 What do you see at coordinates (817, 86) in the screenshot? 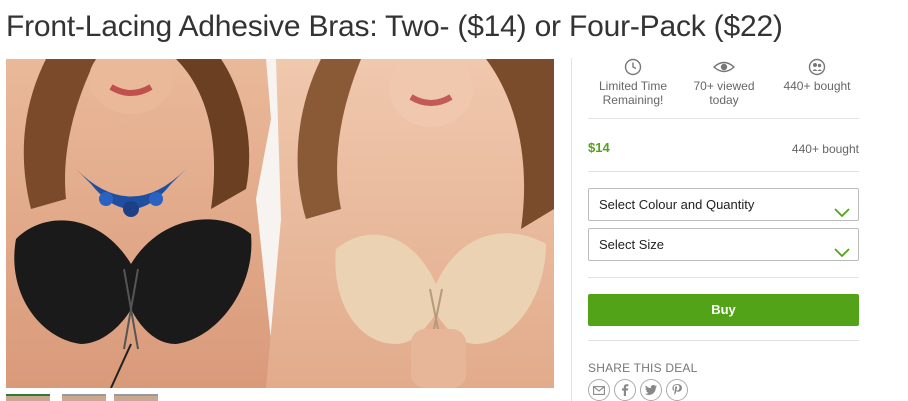
I see `stat-line1: 440+ bought` at bounding box center [817, 86].